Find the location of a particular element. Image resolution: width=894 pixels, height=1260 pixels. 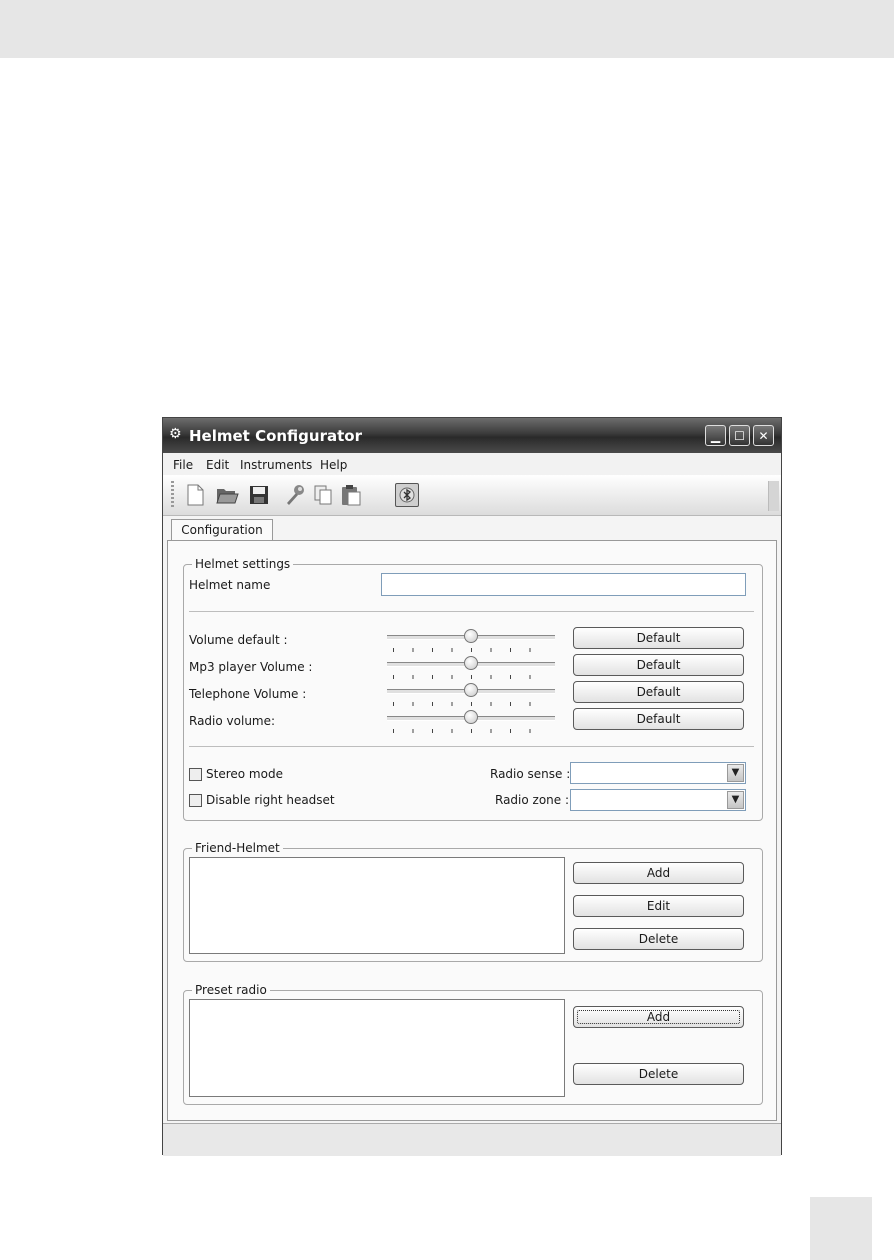

toolbar is located at coordinates (472, 495).